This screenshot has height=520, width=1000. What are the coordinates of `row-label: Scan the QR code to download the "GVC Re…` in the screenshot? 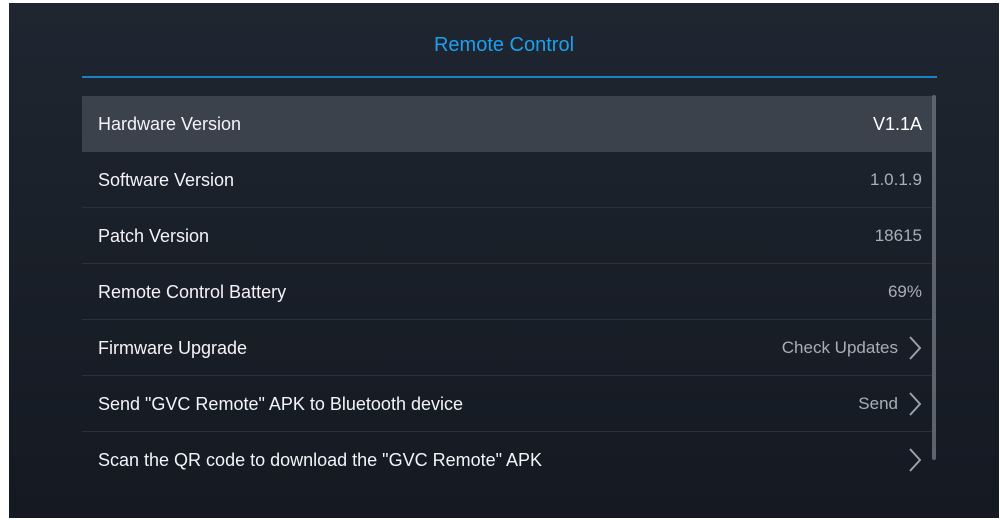 It's located at (320, 460).